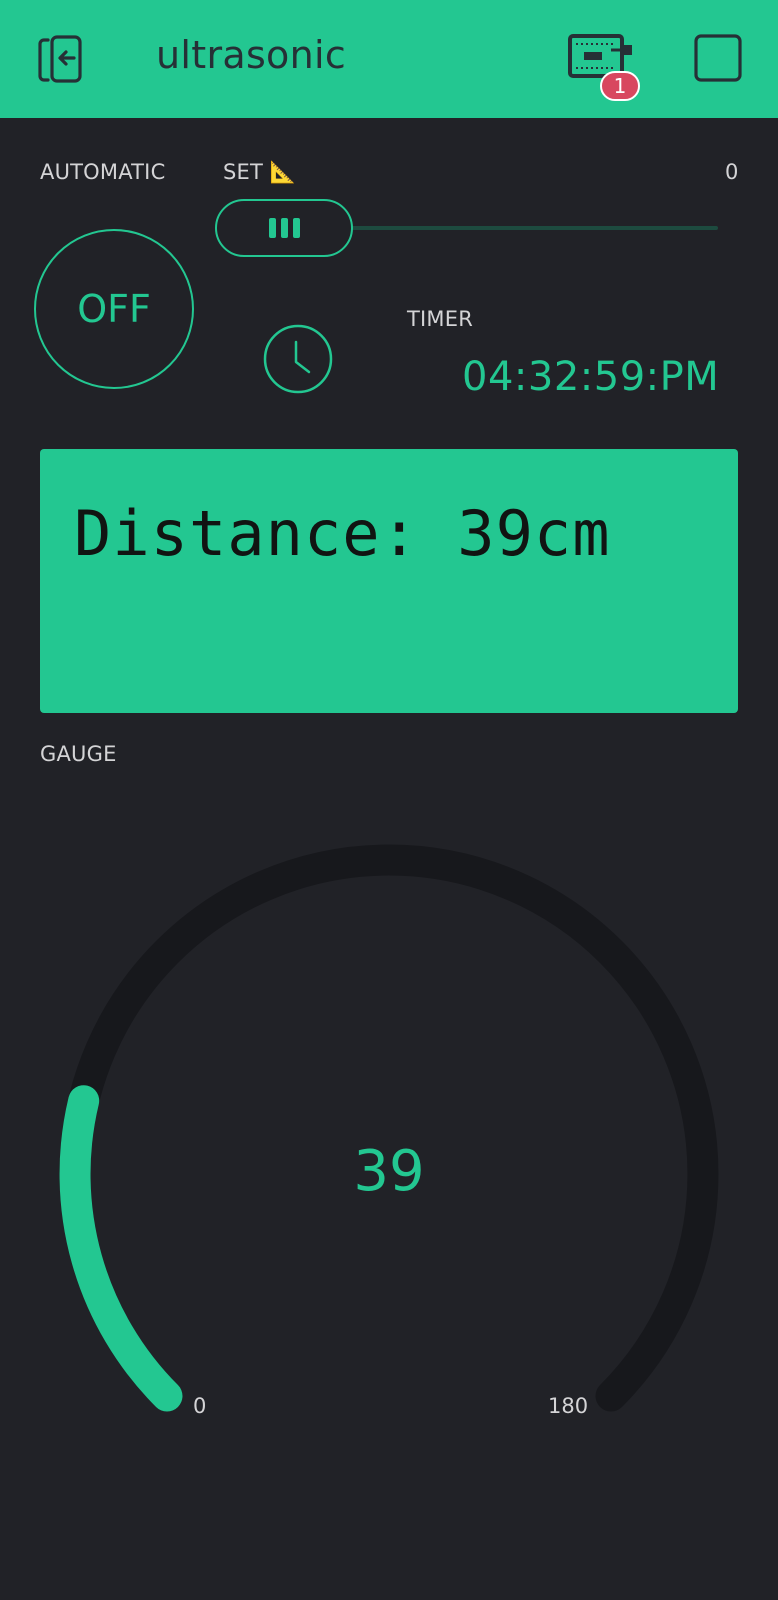 This screenshot has height=1600, width=778. What do you see at coordinates (78, 754) in the screenshot?
I see `gauge-label: GAUGE` at bounding box center [78, 754].